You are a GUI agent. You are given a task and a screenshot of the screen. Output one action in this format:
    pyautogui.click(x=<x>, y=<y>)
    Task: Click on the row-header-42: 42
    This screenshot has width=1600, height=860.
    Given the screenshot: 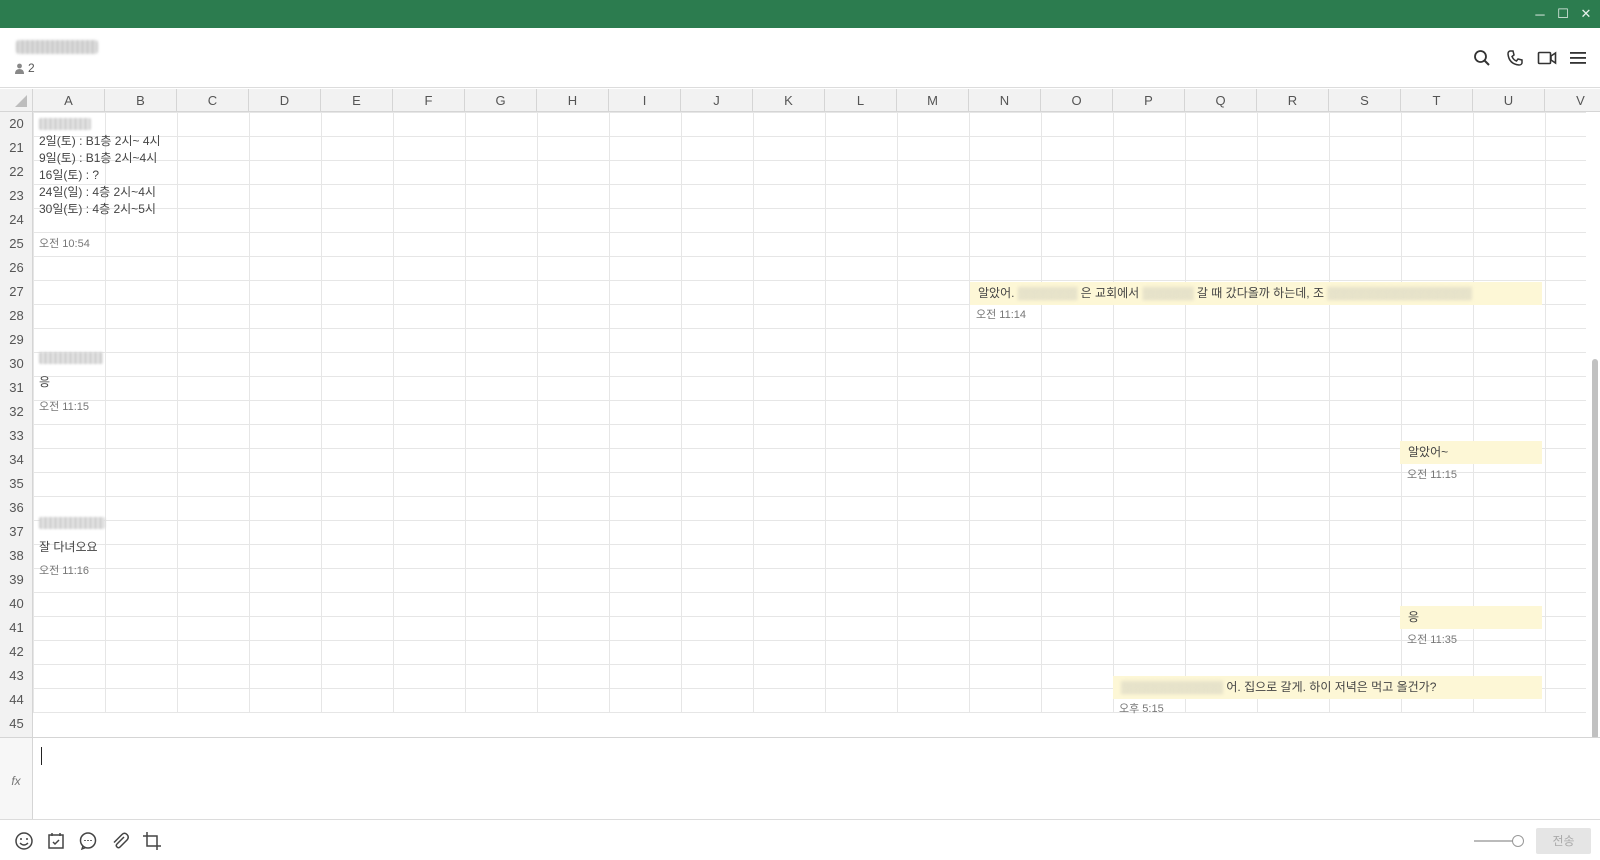 What is the action you would take?
    pyautogui.click(x=16, y=652)
    